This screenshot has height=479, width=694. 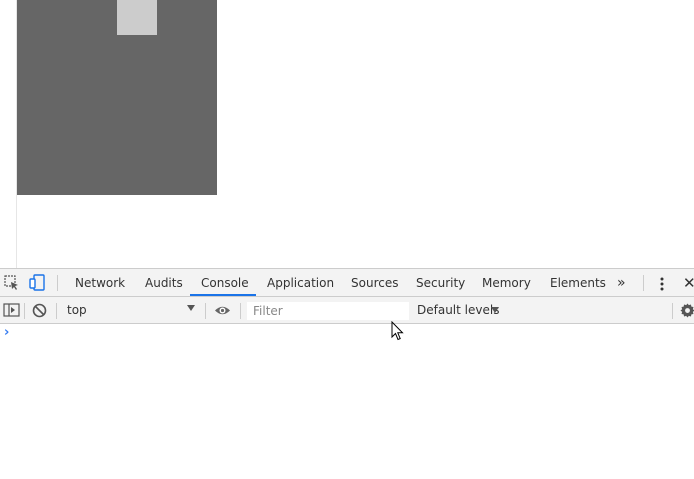 What do you see at coordinates (137, 17) in the screenshot?
I see `page-light-block` at bounding box center [137, 17].